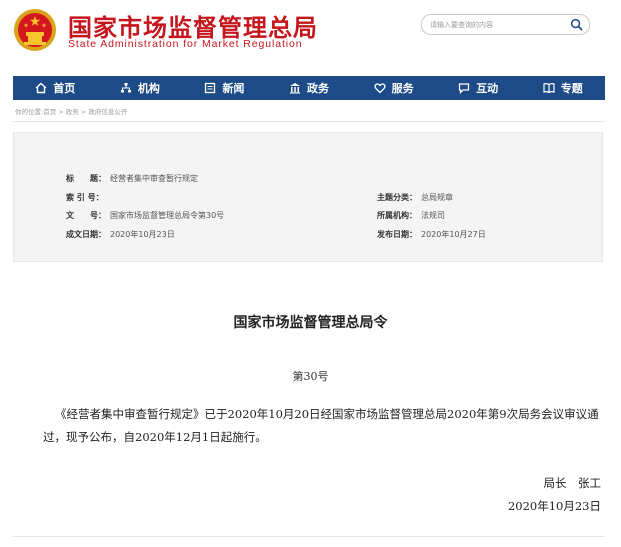 This screenshot has height=547, width=621. Describe the element at coordinates (41, 88) in the screenshot. I see `home-icon` at that location.